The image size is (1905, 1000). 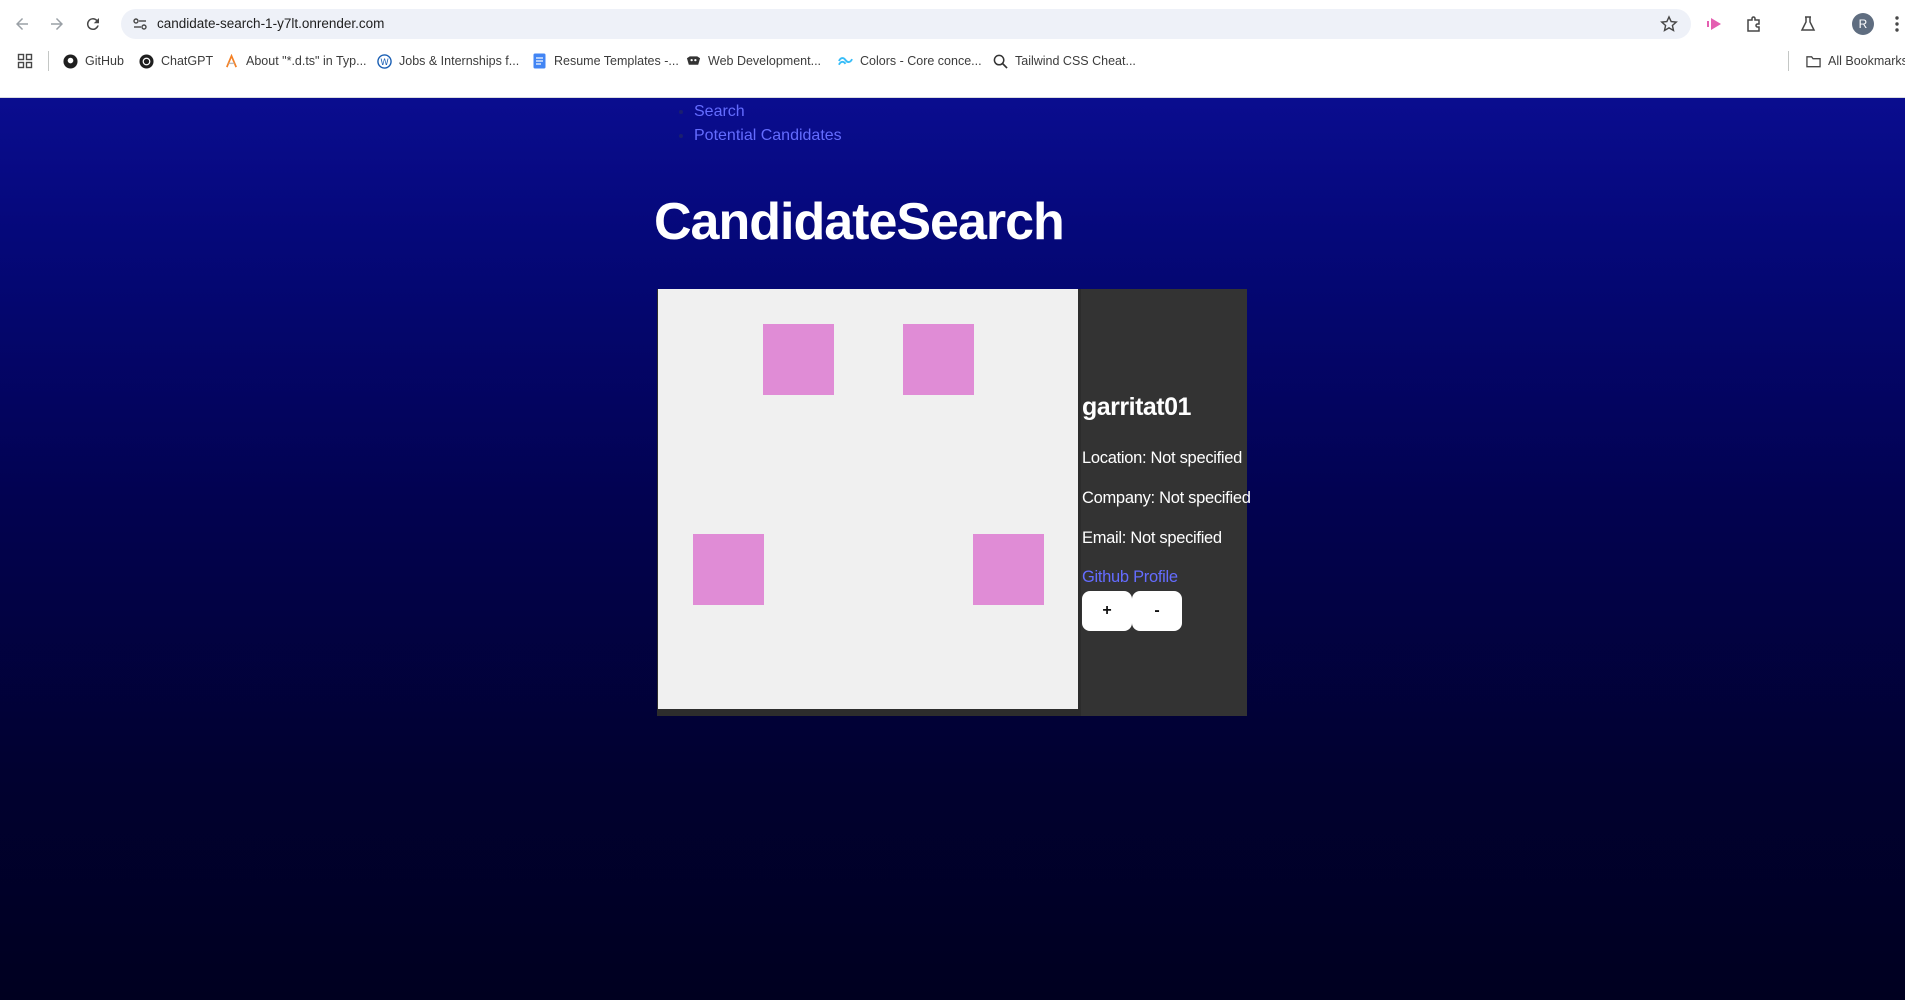 I want to click on site-info-icon, so click(x=140, y=24).